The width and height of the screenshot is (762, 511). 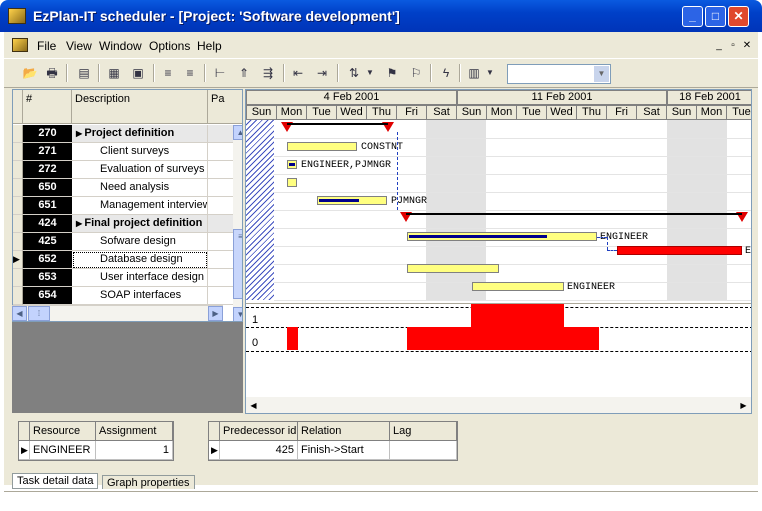 What do you see at coordinates (392, 73) in the screenshot?
I see `flag-icon: ⚑` at bounding box center [392, 73].